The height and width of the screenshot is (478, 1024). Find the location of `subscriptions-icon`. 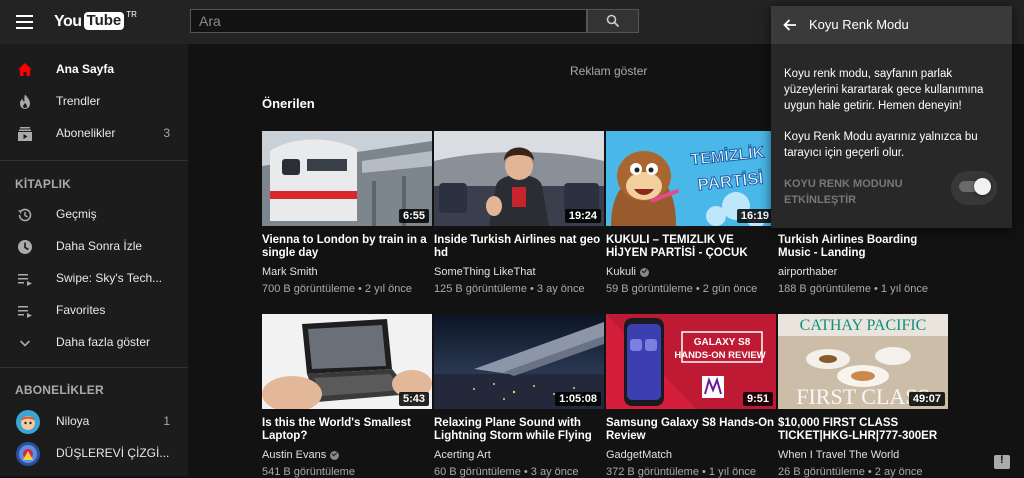

subscriptions-icon is located at coordinates (25, 134).